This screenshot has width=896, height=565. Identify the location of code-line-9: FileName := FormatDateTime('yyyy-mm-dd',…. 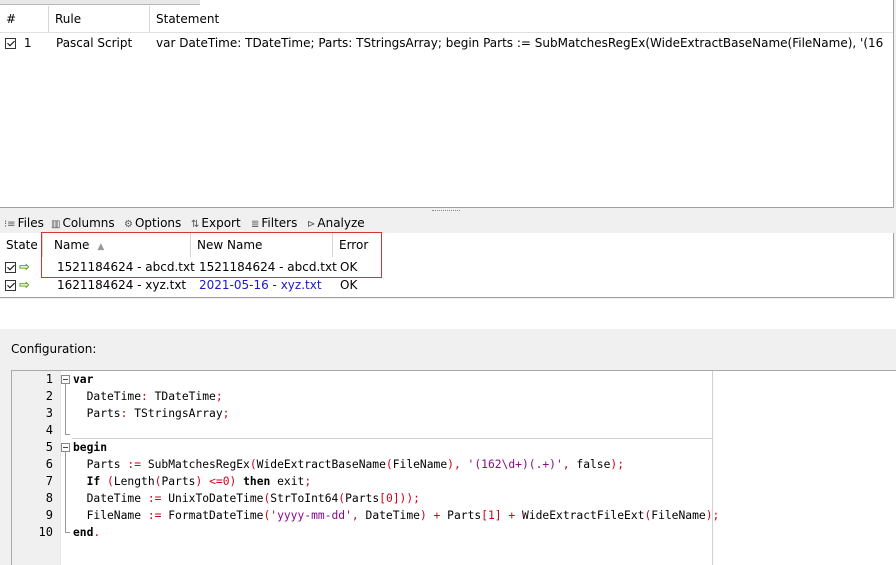
(396, 515).